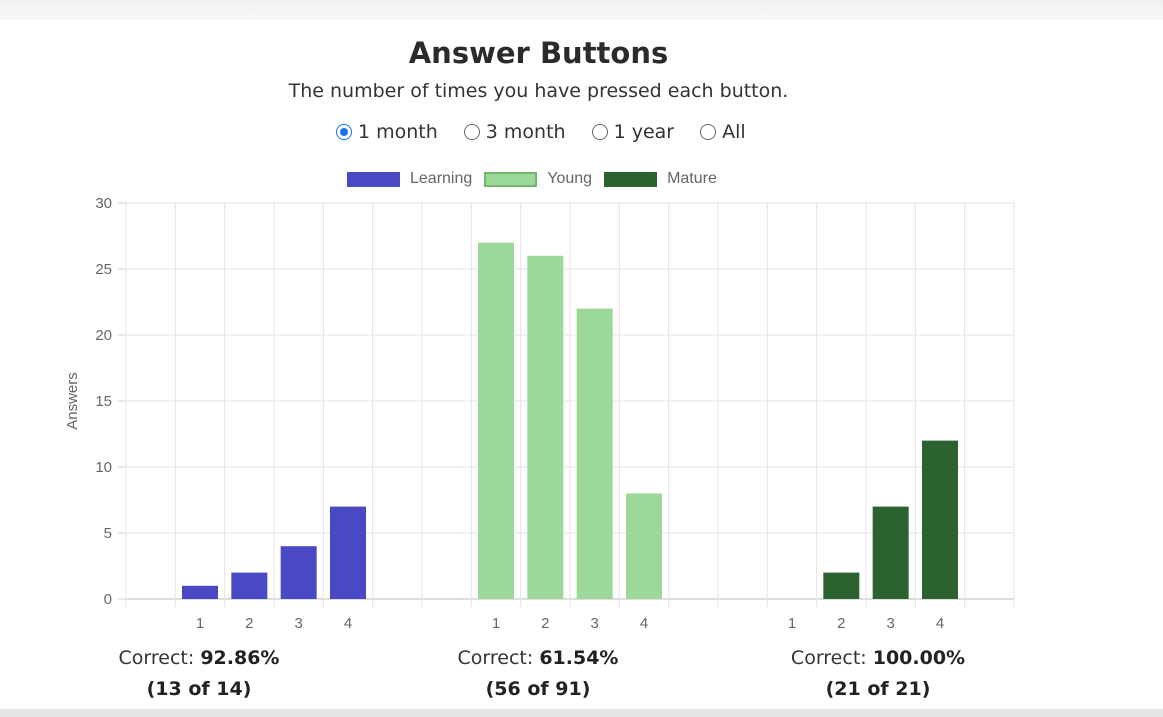  What do you see at coordinates (240, 658) in the screenshot?
I see `correct-percent: 92.86%` at bounding box center [240, 658].